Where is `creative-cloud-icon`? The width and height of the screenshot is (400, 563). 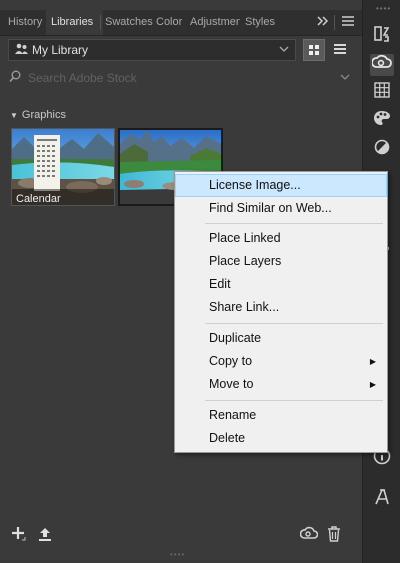
creative-cloud-icon is located at coordinates (309, 535).